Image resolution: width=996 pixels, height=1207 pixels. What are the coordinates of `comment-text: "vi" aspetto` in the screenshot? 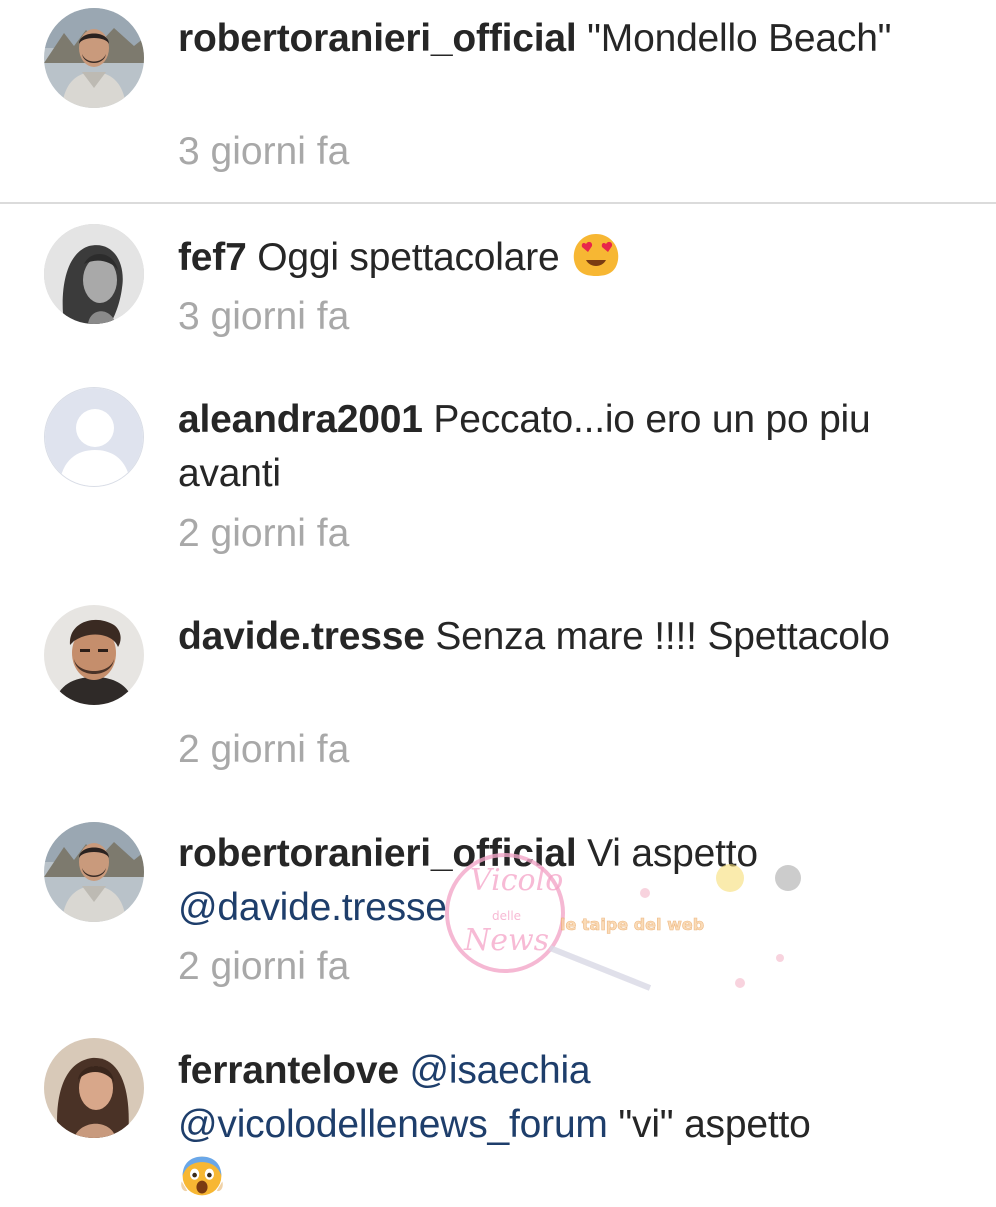 It's located at (714, 1124).